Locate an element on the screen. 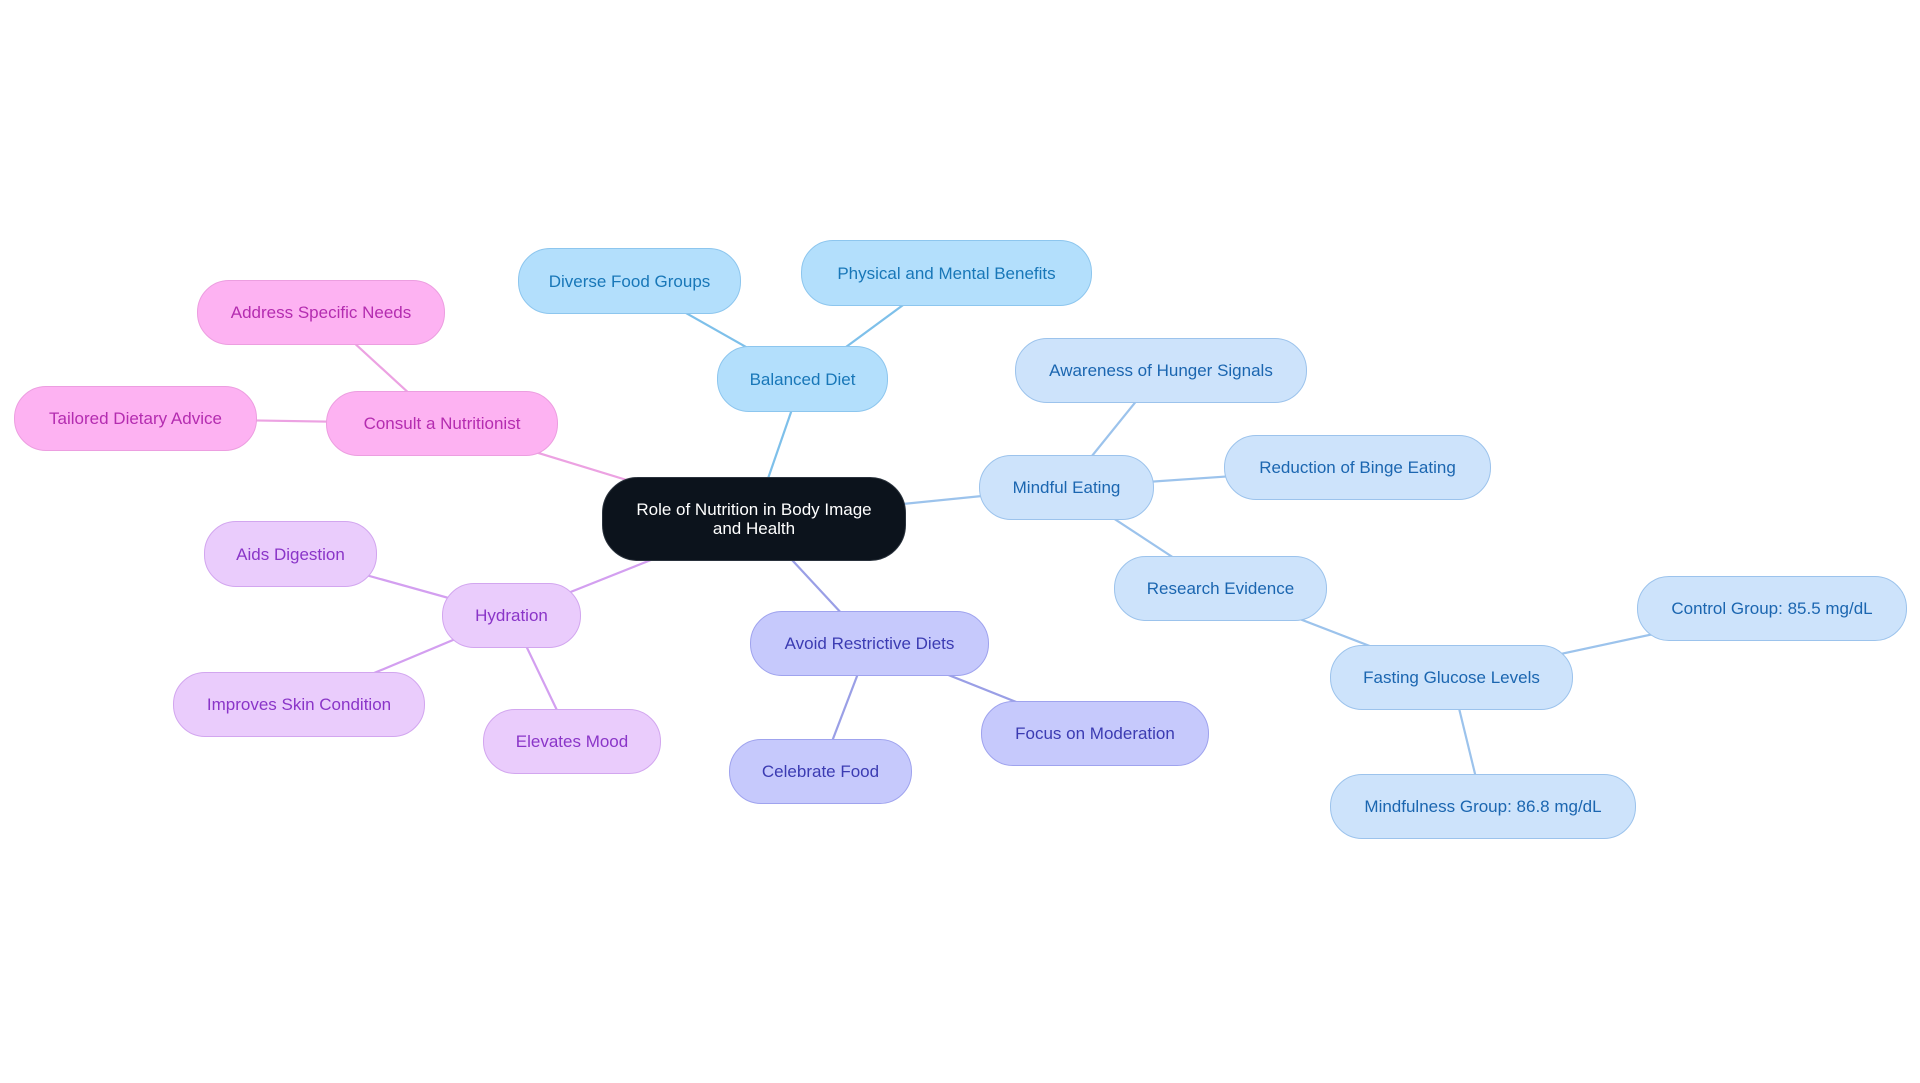  node-label: Consult a Nutritionist is located at coordinates (442, 423).